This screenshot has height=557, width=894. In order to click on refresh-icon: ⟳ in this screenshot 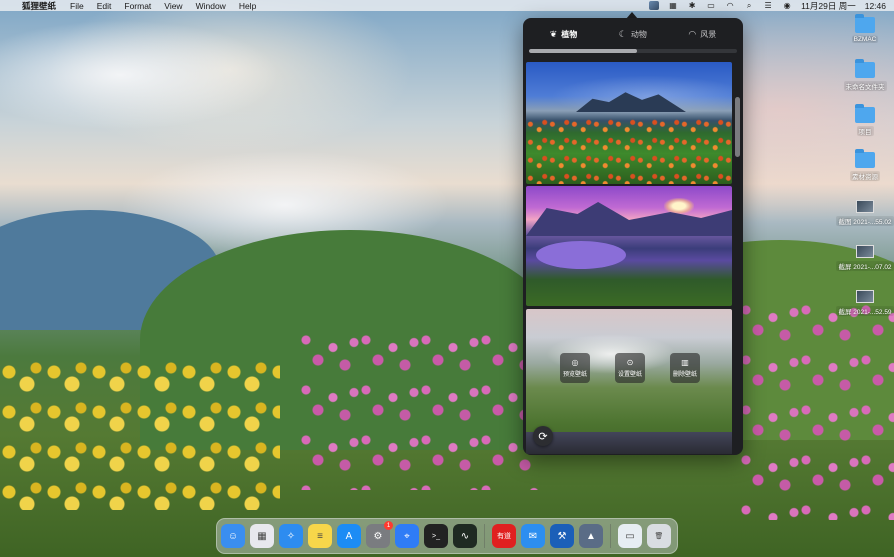, I will do `click(543, 436)`.